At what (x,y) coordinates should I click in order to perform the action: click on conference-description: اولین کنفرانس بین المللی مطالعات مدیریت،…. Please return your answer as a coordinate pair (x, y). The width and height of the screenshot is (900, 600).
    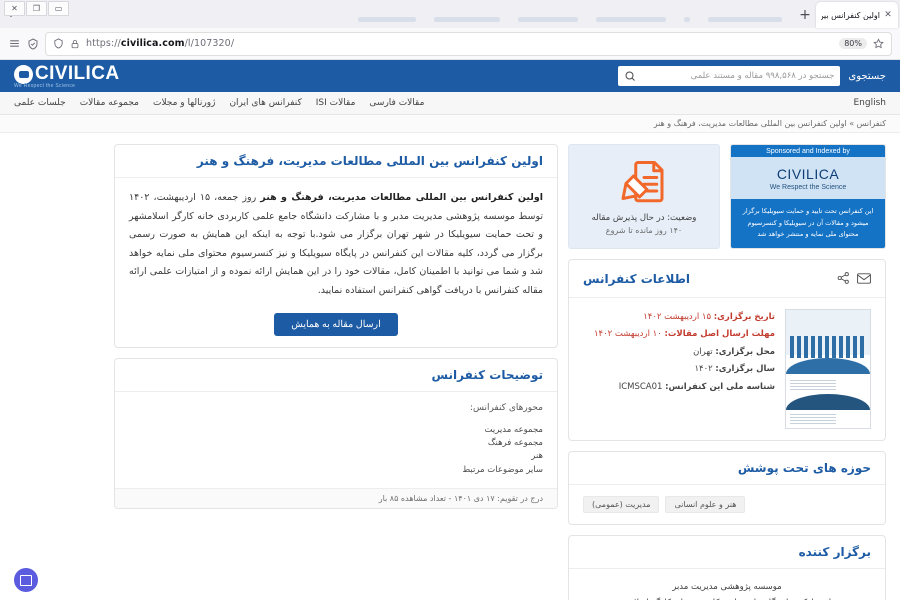
    Looking at the image, I should click on (336, 244).